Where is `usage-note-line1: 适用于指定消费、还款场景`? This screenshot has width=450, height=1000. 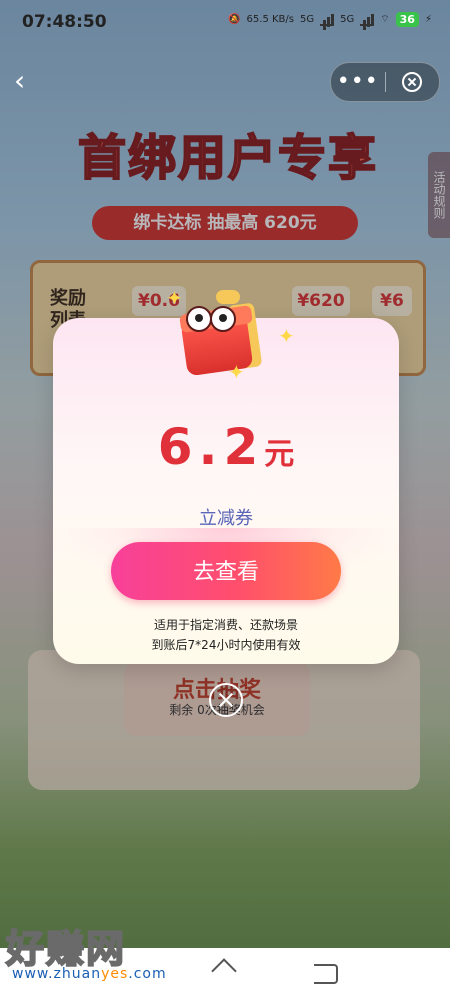 usage-note-line1: 适用于指定消费、还款场景 is located at coordinates (225, 625).